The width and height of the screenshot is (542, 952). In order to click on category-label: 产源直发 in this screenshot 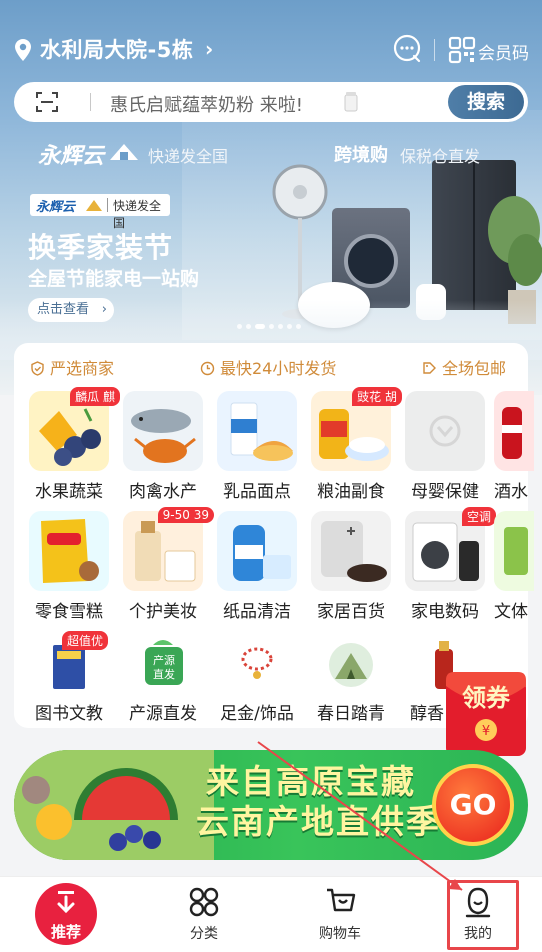, I will do `click(163, 714)`.